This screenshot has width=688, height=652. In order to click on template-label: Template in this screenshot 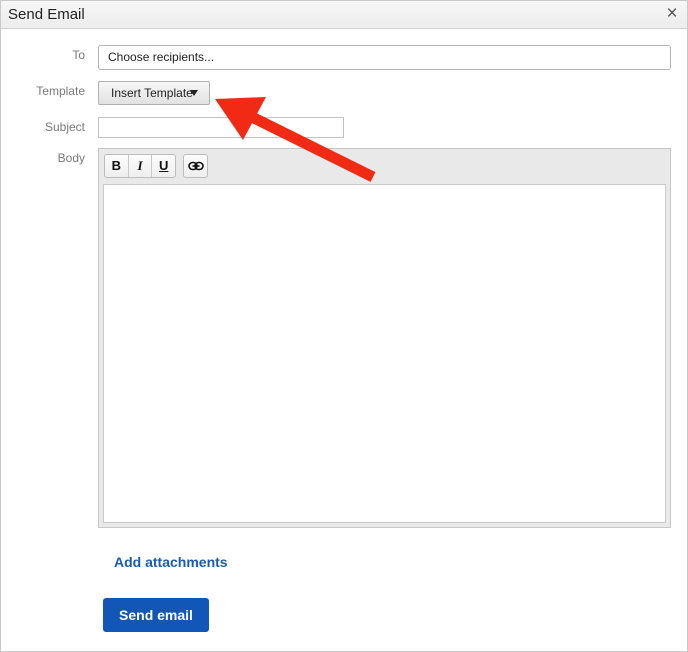, I will do `click(60, 91)`.